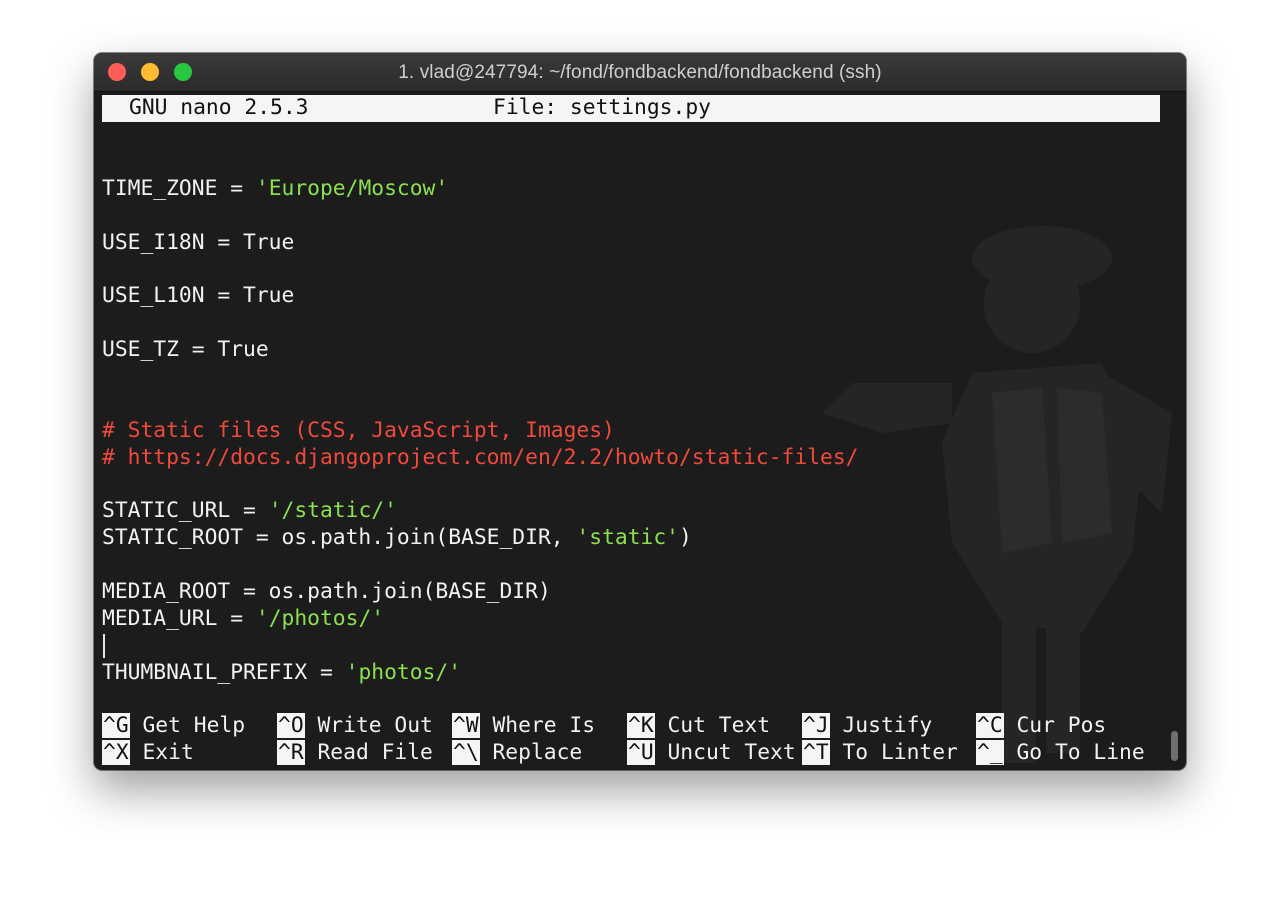 The image size is (1280, 905). Describe the element at coordinates (291, 752) in the screenshot. I see `shortcut-key: ^R` at that location.